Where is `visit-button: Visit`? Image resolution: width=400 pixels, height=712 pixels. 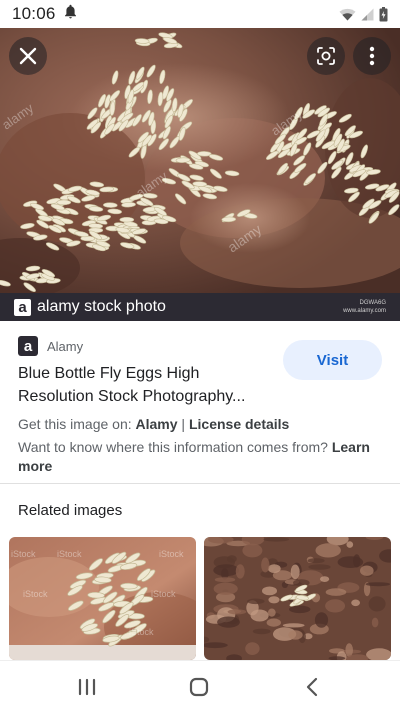
visit-button: Visit is located at coordinates (332, 360).